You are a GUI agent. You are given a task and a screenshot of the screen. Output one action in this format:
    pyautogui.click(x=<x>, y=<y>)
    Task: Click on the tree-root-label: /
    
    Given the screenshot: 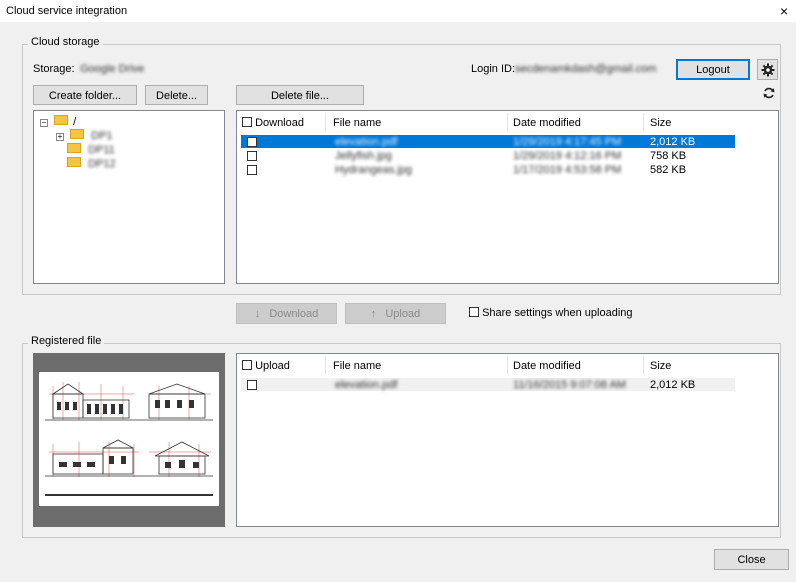 What is the action you would take?
    pyautogui.click(x=75, y=122)
    